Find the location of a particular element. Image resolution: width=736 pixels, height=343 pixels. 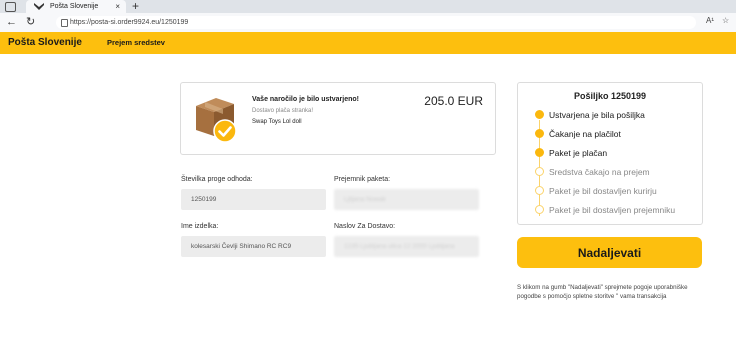

delivery-payment-note: Dostavo plača stranka! is located at coordinates (283, 111).